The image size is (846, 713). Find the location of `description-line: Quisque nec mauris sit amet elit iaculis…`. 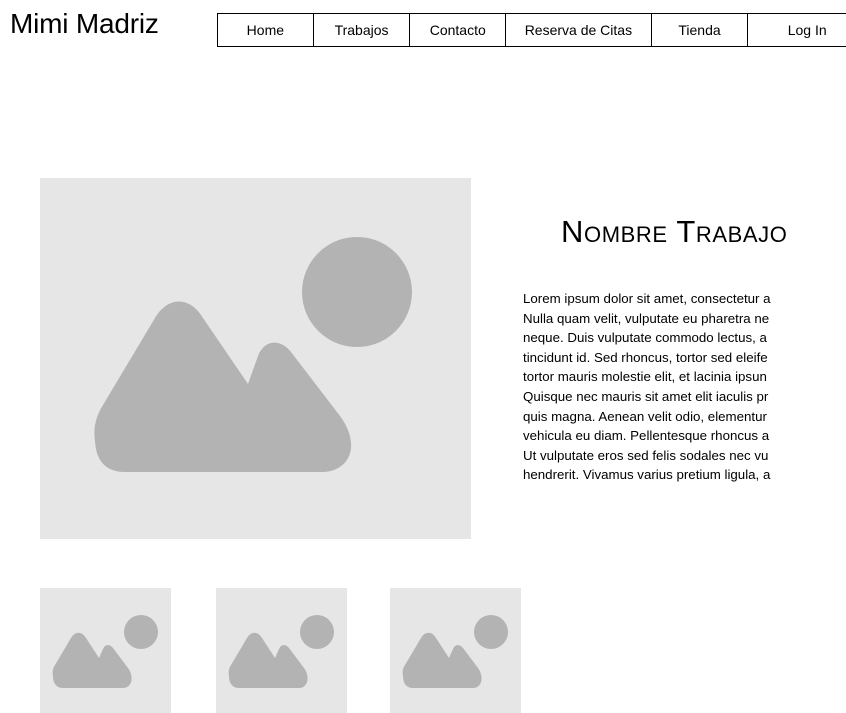

description-line: Quisque nec mauris sit amet elit iaculis… is located at coordinates (646, 396).